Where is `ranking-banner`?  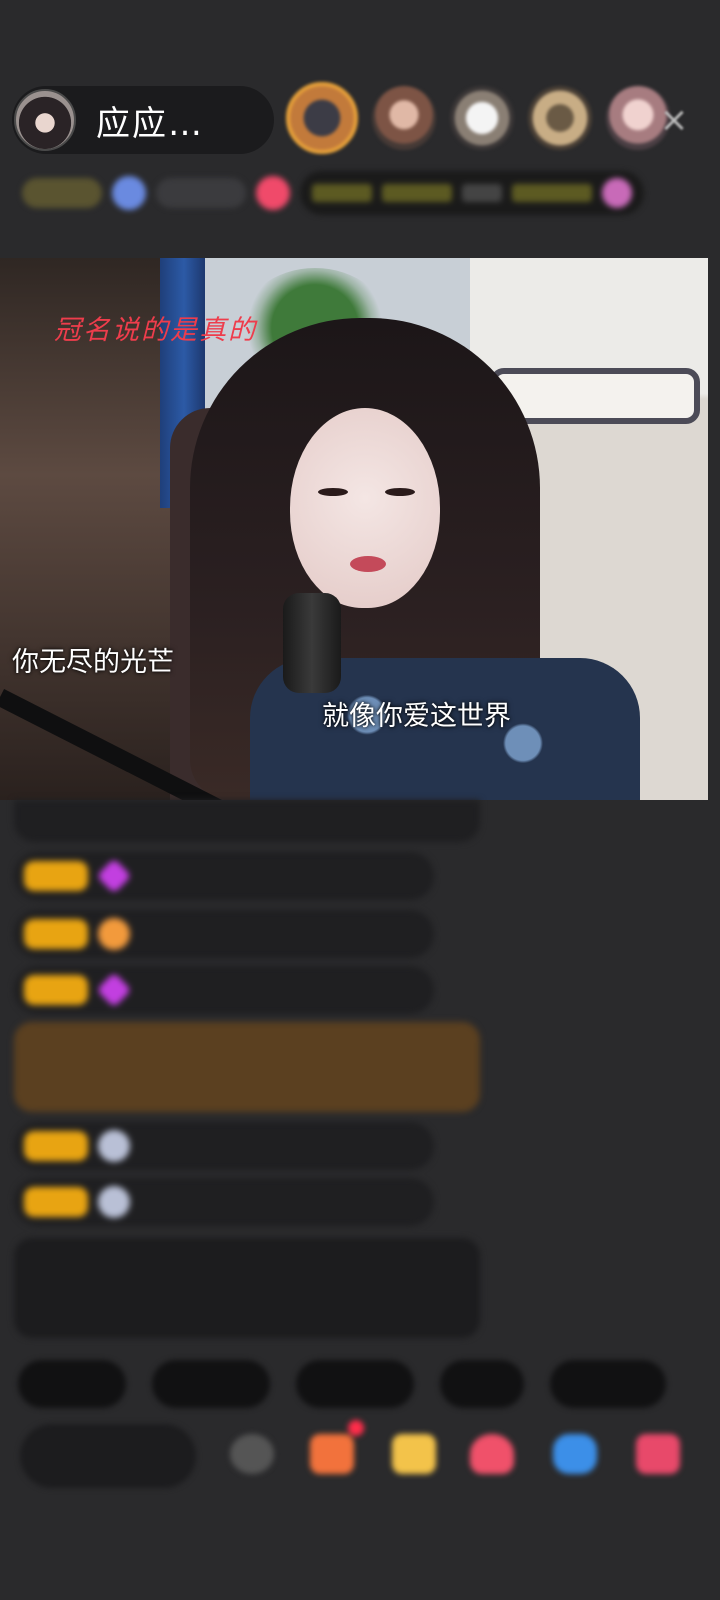
ranking-banner is located at coordinates (472, 193).